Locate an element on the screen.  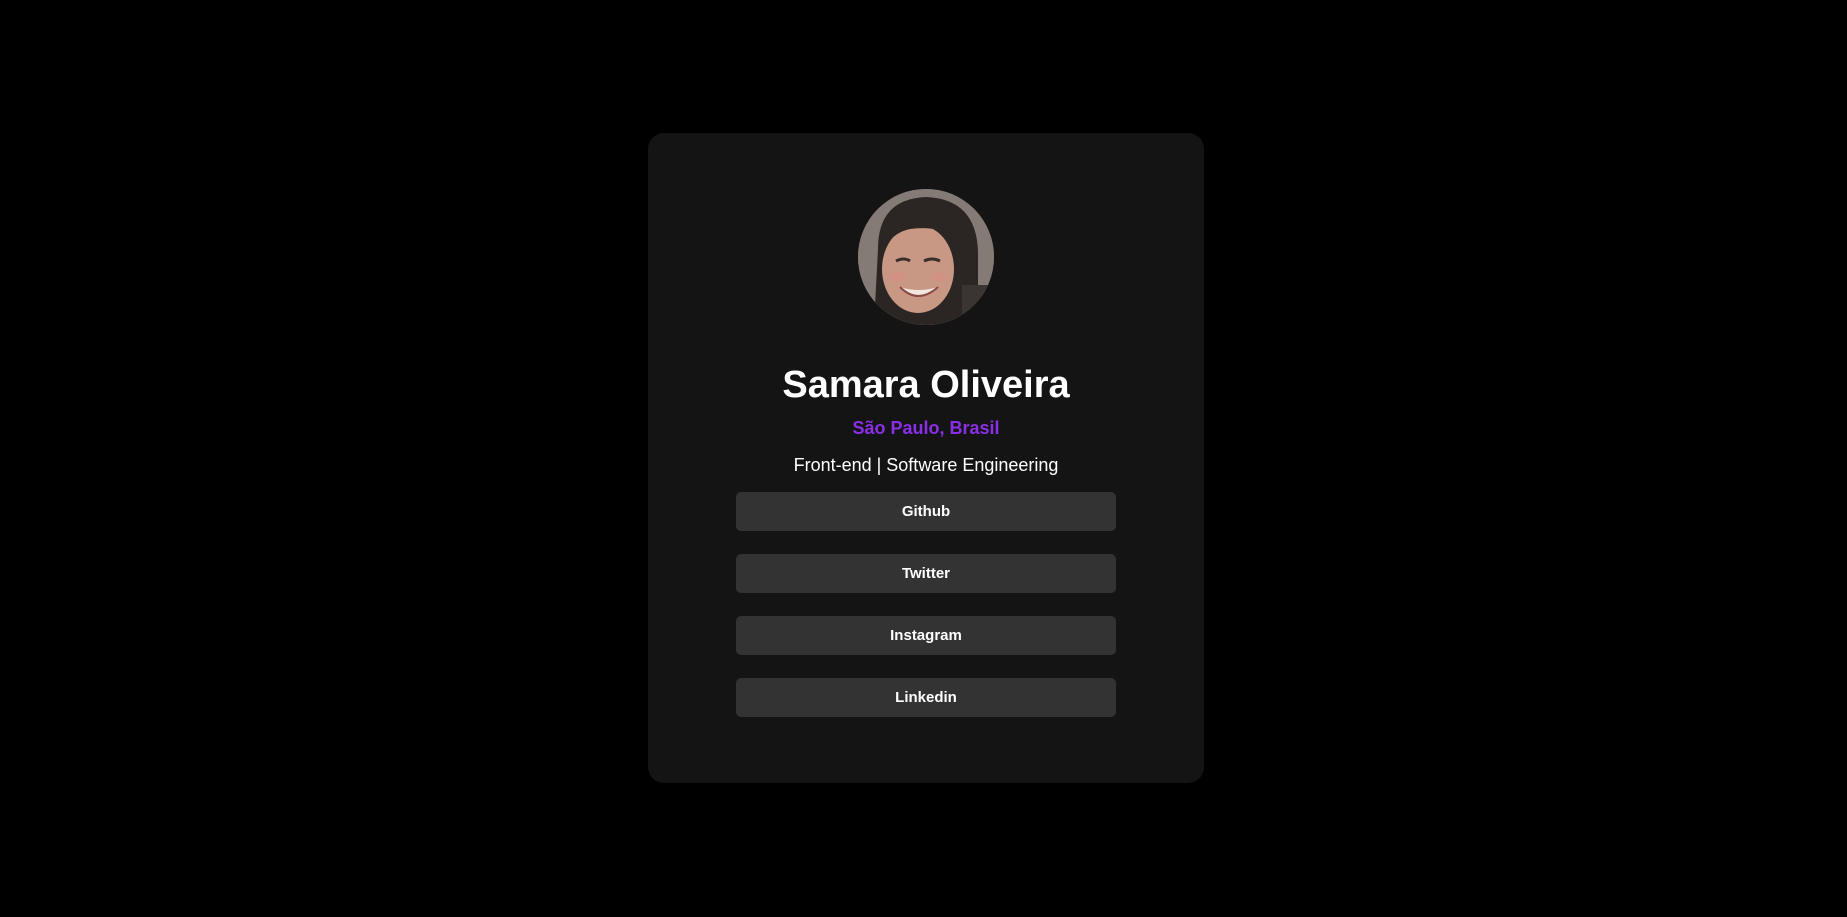
avatar is located at coordinates (926, 257).